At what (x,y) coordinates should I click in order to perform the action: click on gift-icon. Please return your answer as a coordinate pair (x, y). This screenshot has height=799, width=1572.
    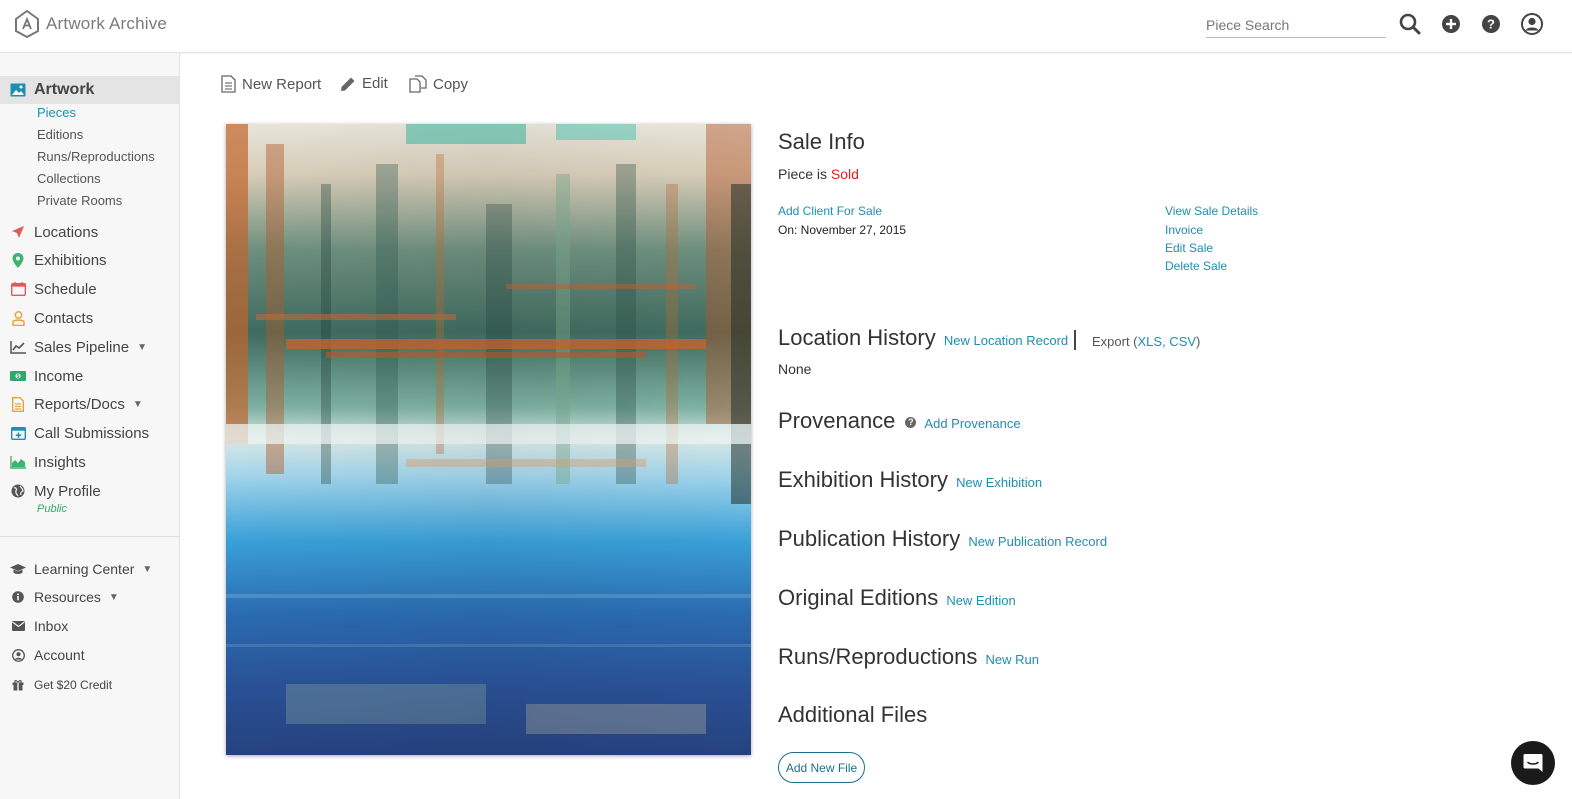
    Looking at the image, I should click on (18, 685).